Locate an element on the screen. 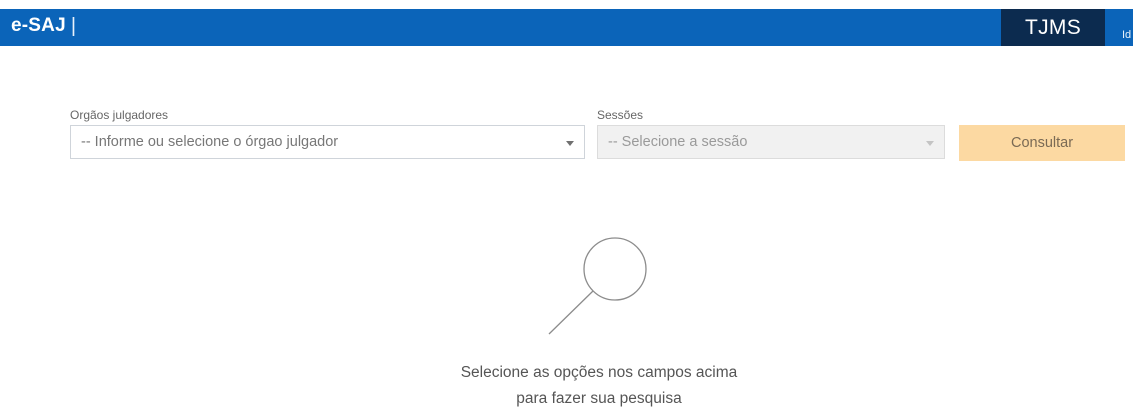  app-brand: e-SAJ | is located at coordinates (43, 26).